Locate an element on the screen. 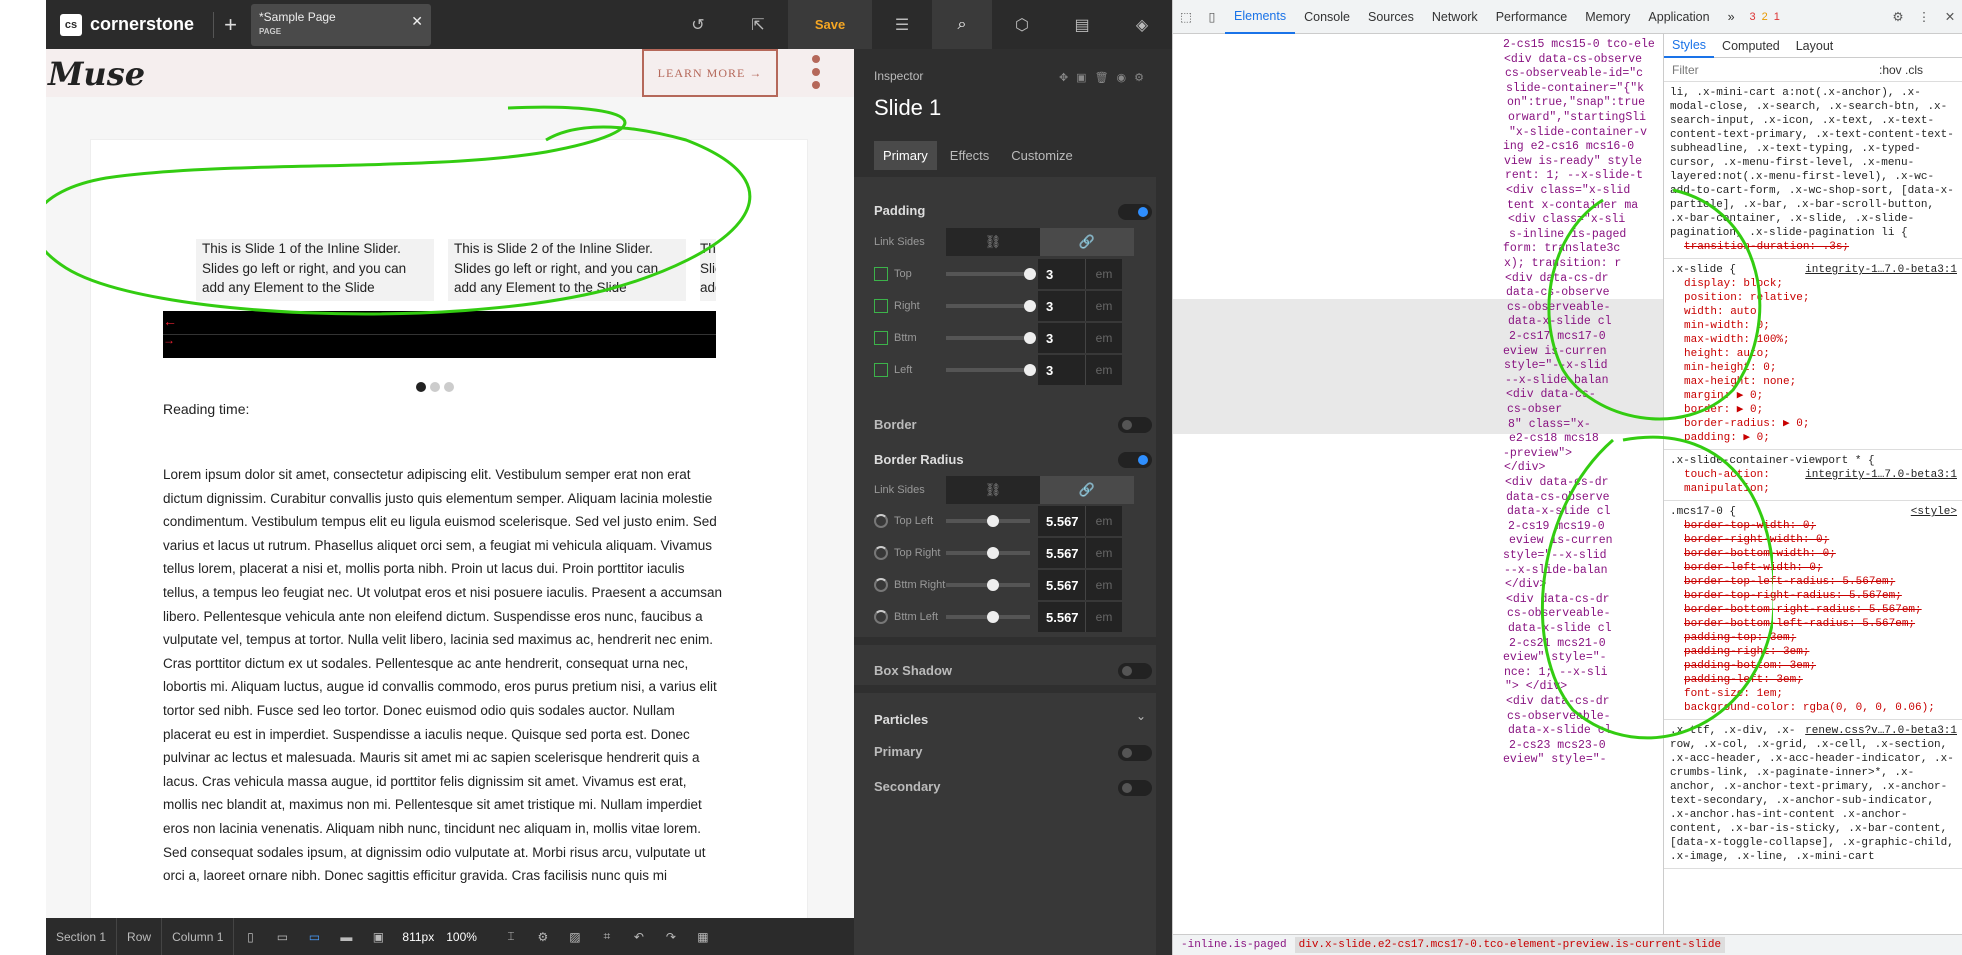 The width and height of the screenshot is (1962, 955). menu-dots-icon is located at coordinates (816, 74).